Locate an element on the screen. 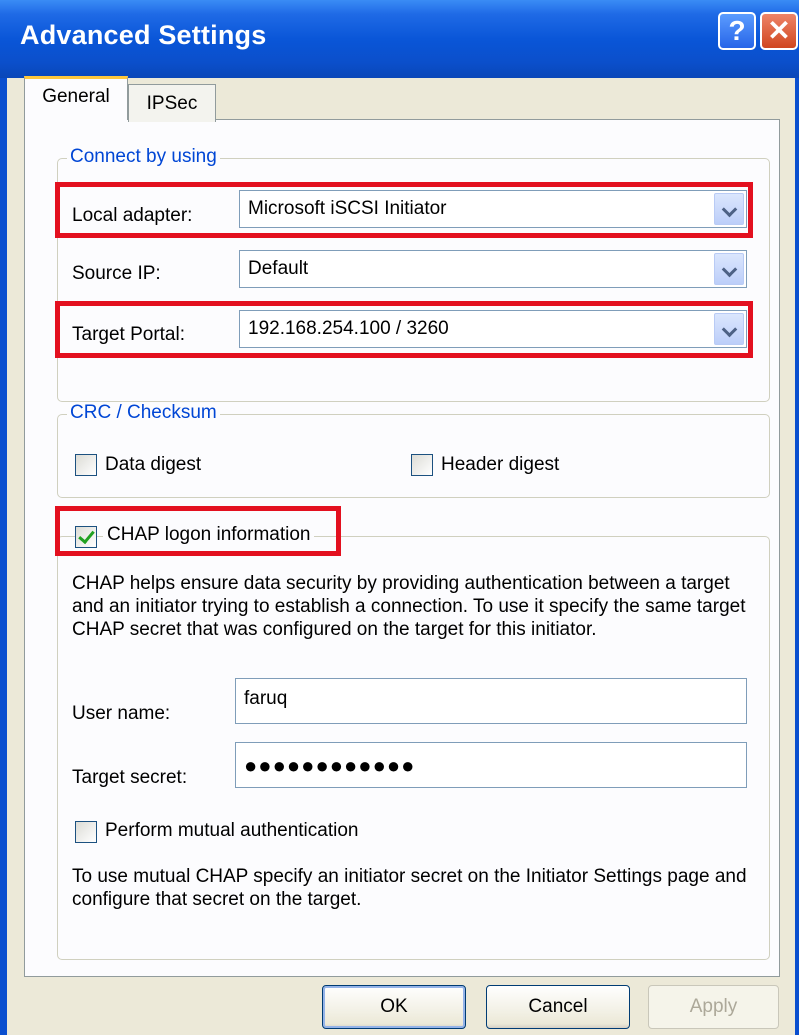 The image size is (799, 1035). ok-button: OK is located at coordinates (394, 1007).